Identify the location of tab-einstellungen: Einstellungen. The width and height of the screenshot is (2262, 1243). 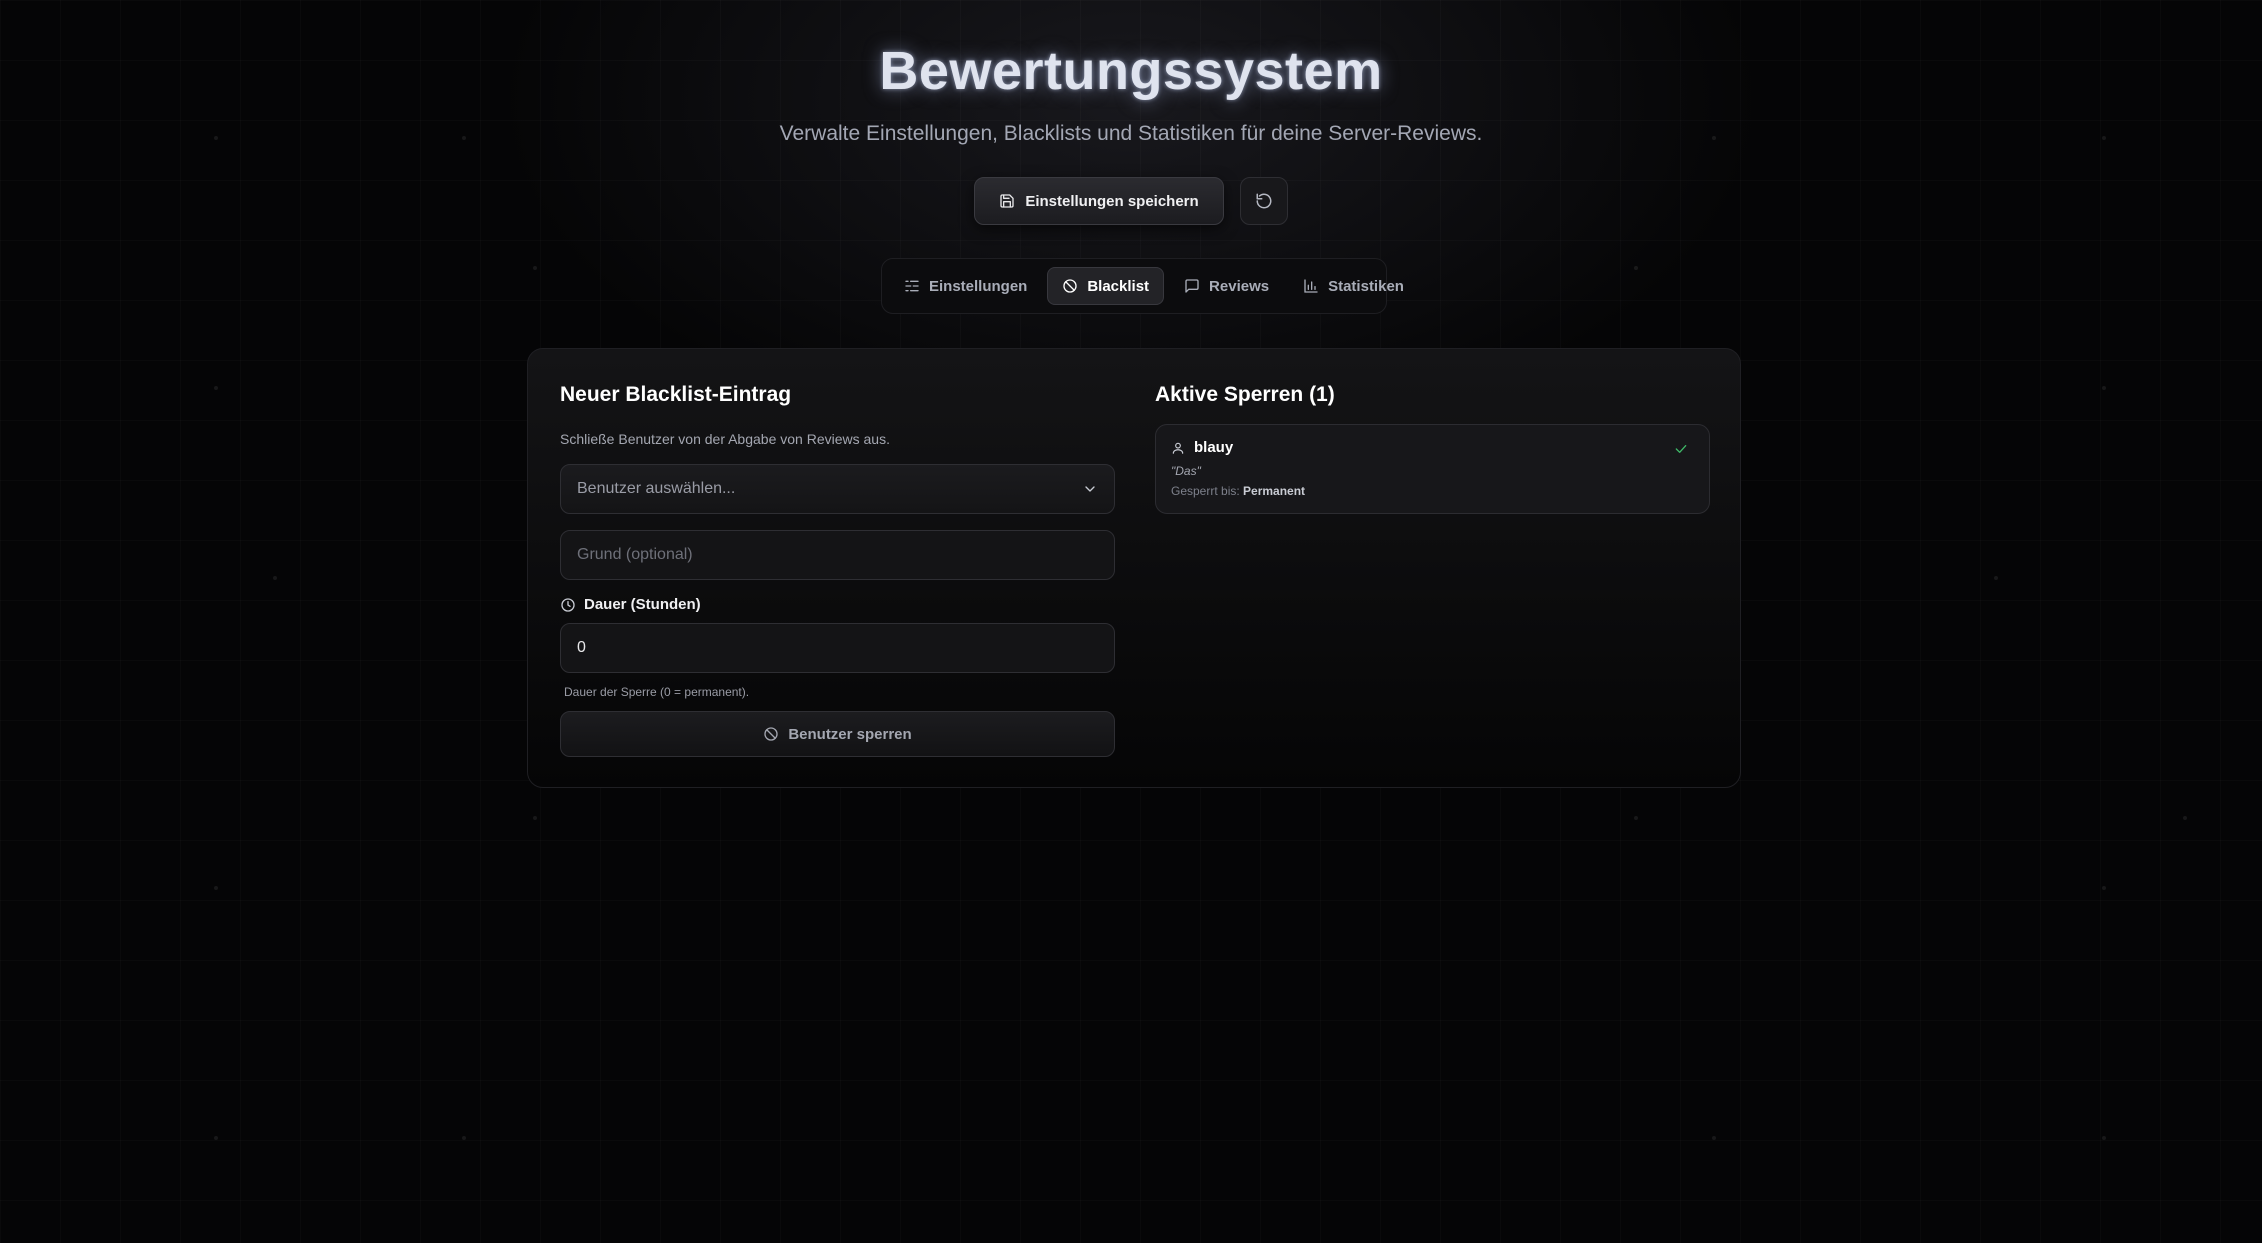
(965, 286).